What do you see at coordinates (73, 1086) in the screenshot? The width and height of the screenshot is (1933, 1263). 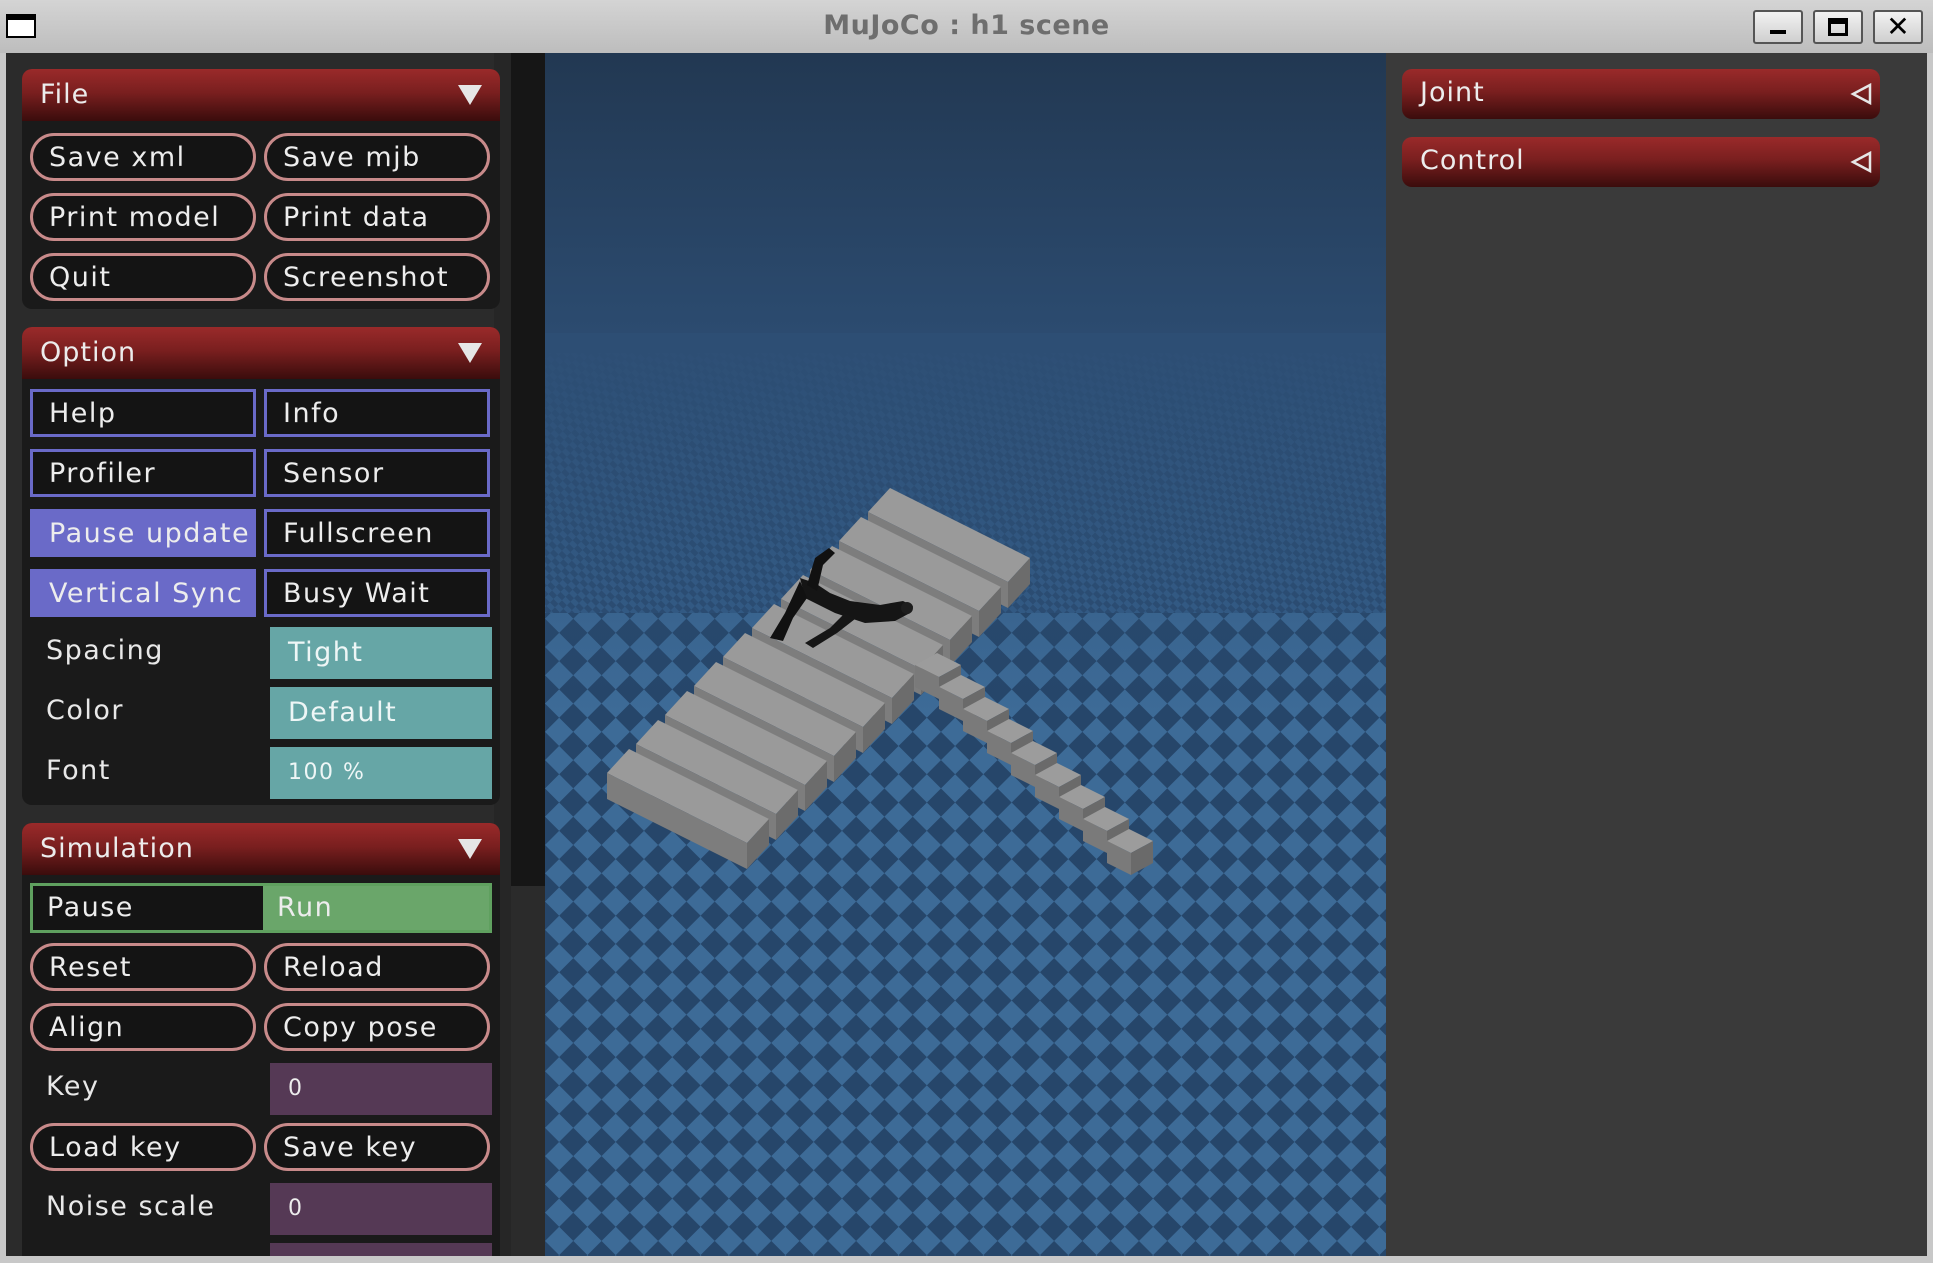 I see `key-label: Key` at bounding box center [73, 1086].